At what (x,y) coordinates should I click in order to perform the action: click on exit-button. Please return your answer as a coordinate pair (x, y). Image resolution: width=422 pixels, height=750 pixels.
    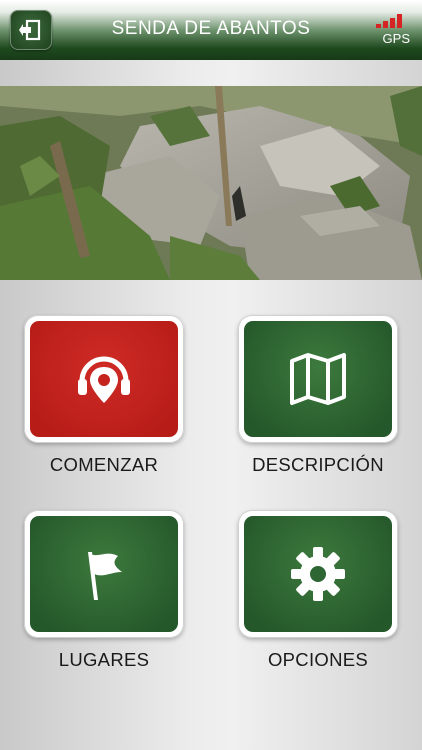
    Looking at the image, I should click on (31, 30).